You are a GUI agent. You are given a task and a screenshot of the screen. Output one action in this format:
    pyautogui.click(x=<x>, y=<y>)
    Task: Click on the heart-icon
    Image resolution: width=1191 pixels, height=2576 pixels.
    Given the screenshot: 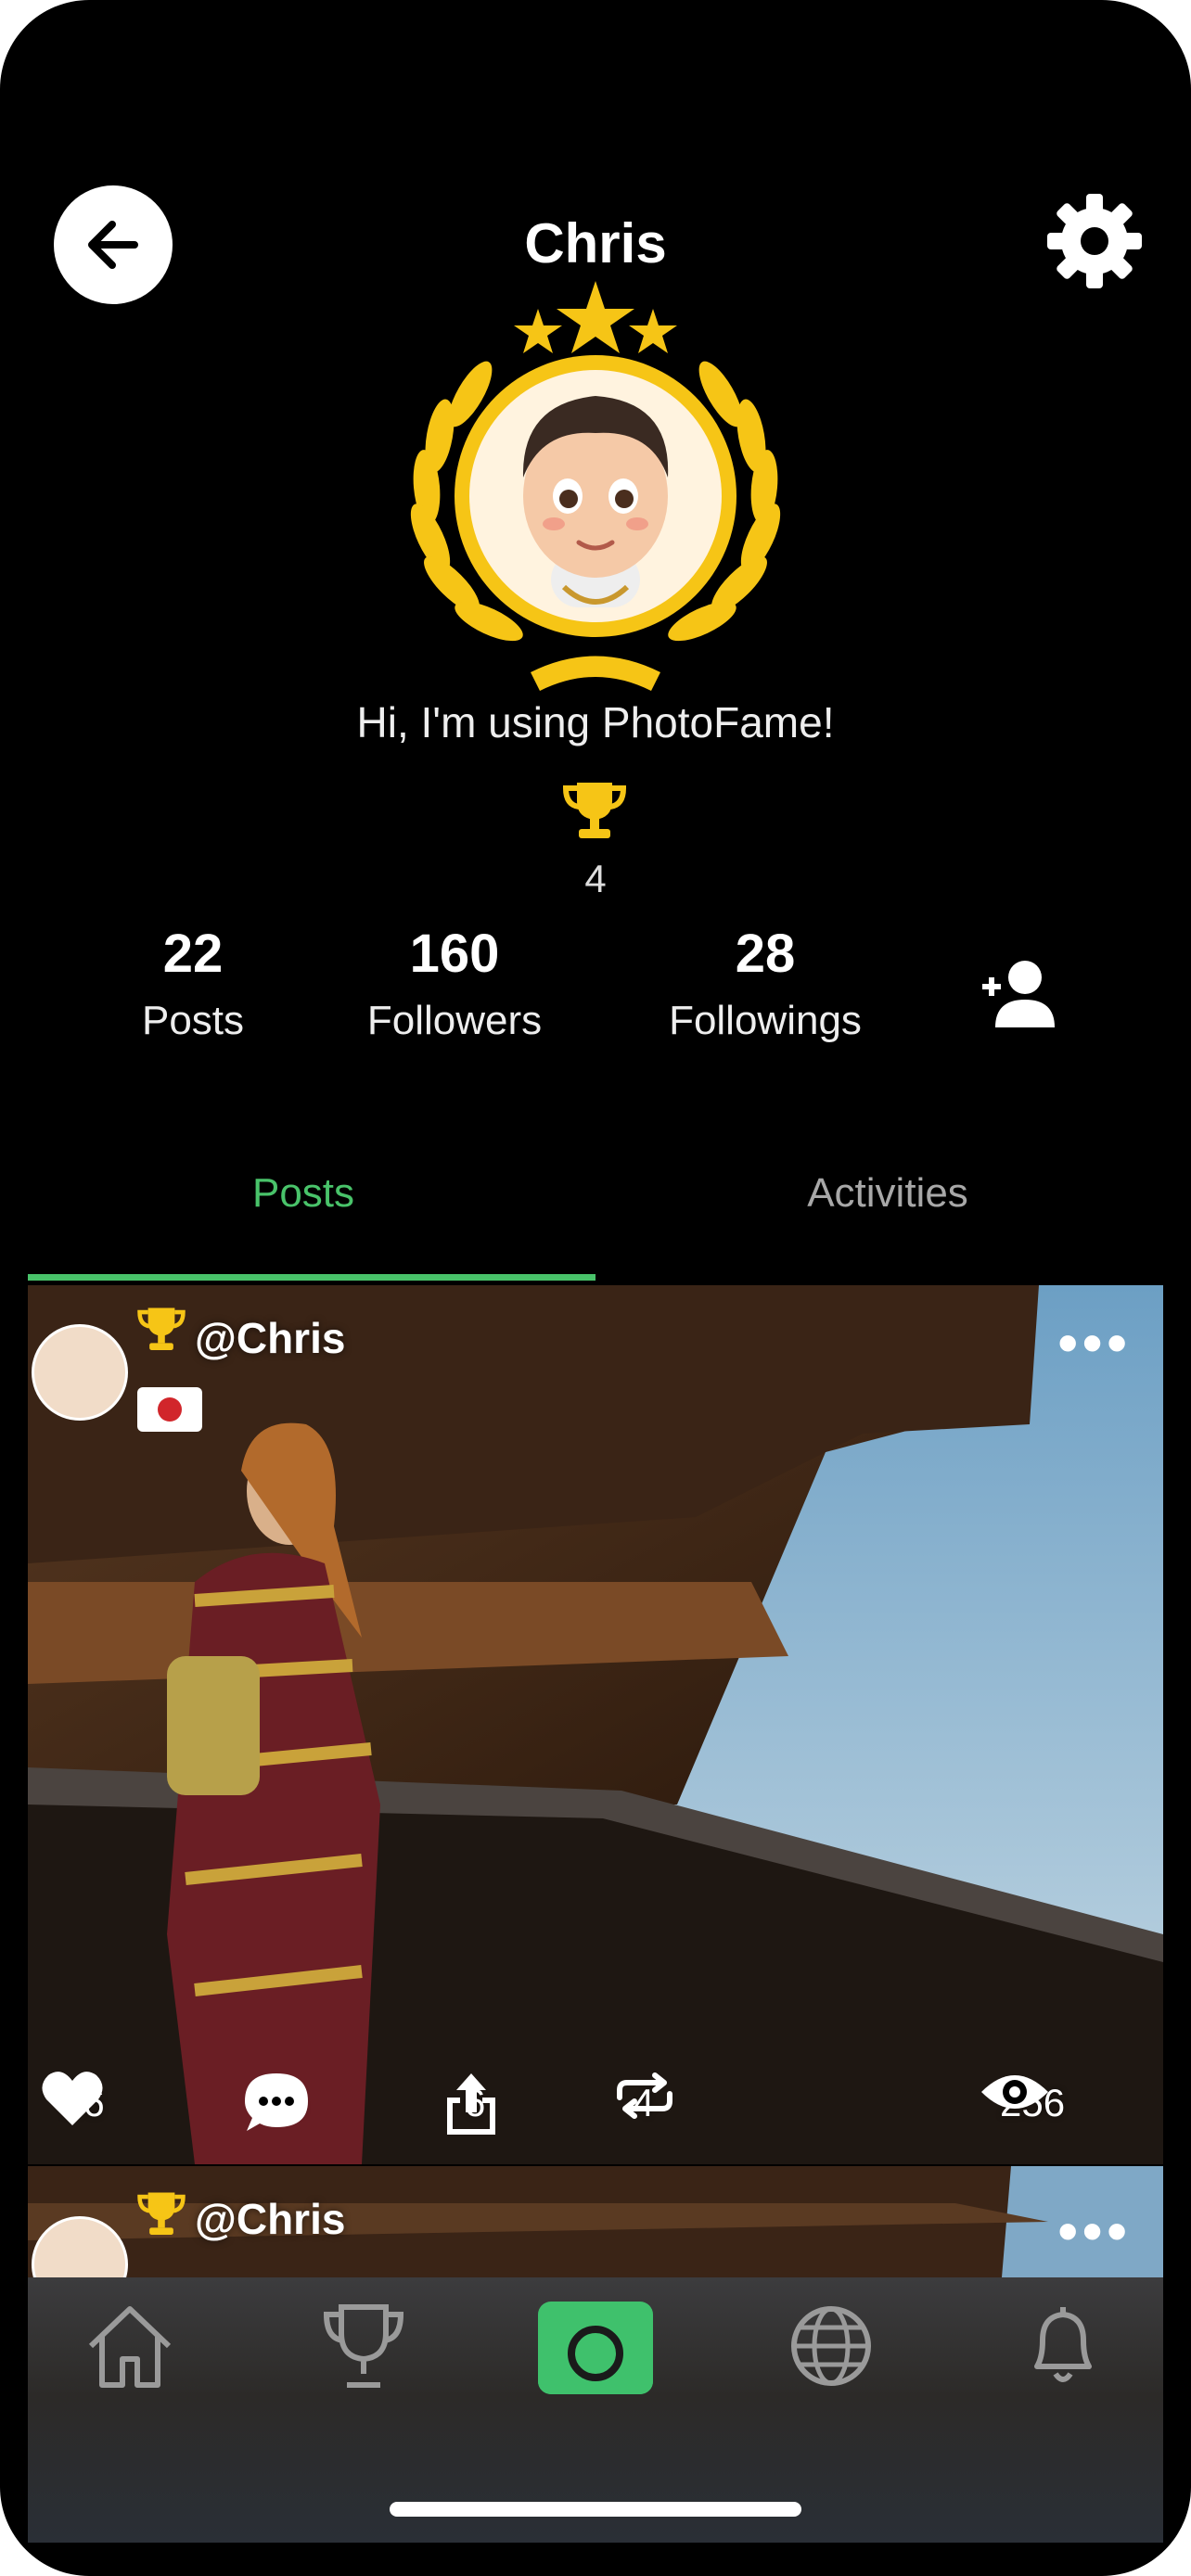 What is the action you would take?
    pyautogui.click(x=72, y=2098)
    